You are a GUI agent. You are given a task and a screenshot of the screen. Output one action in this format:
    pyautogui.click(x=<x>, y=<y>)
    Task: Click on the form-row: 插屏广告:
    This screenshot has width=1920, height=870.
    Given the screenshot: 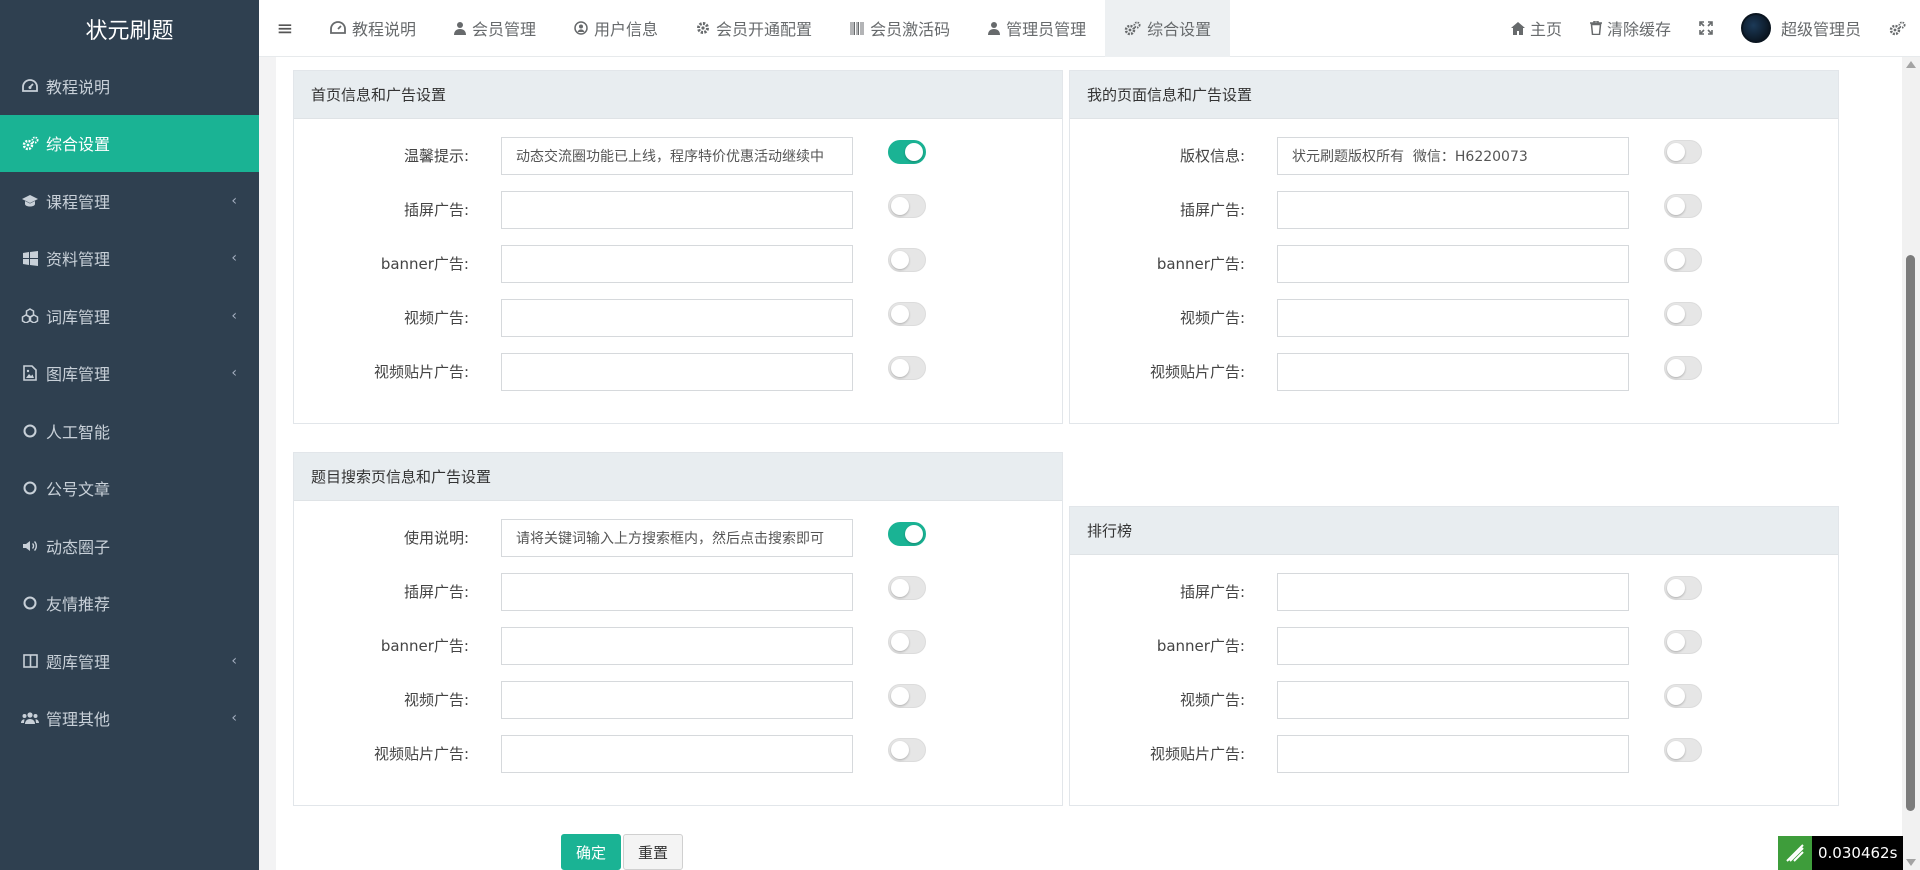 What is the action you would take?
    pyautogui.click(x=678, y=210)
    